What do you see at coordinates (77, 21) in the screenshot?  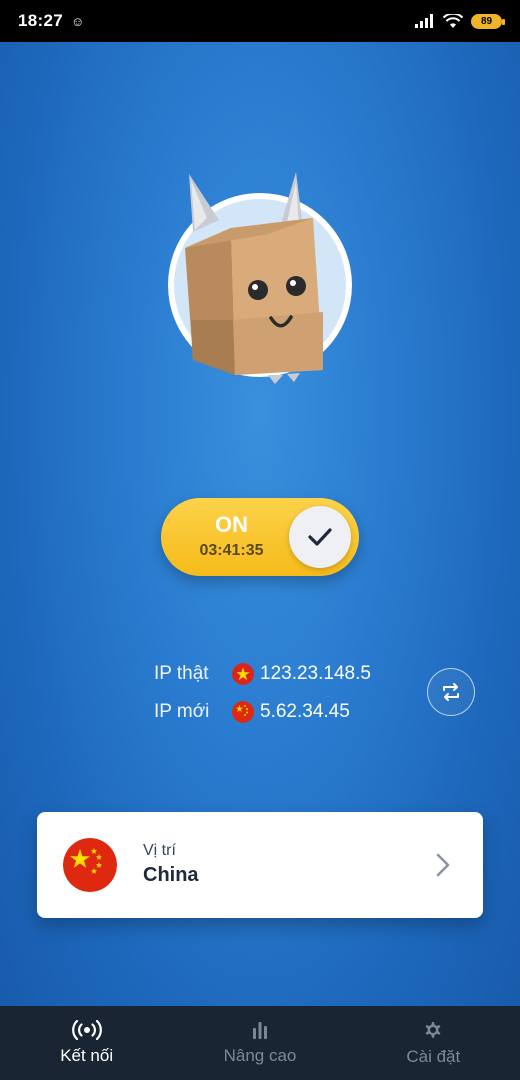 I see `notification-mascot-icon: ☺` at bounding box center [77, 21].